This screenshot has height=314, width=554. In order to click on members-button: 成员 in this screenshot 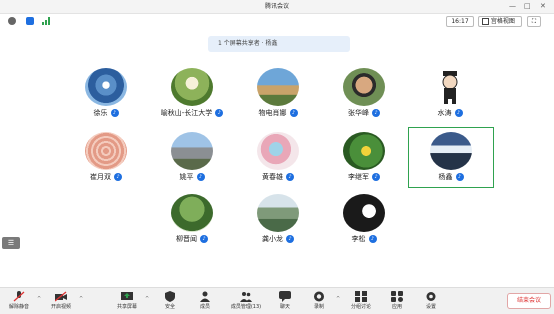, I will do `click(205, 300)`.